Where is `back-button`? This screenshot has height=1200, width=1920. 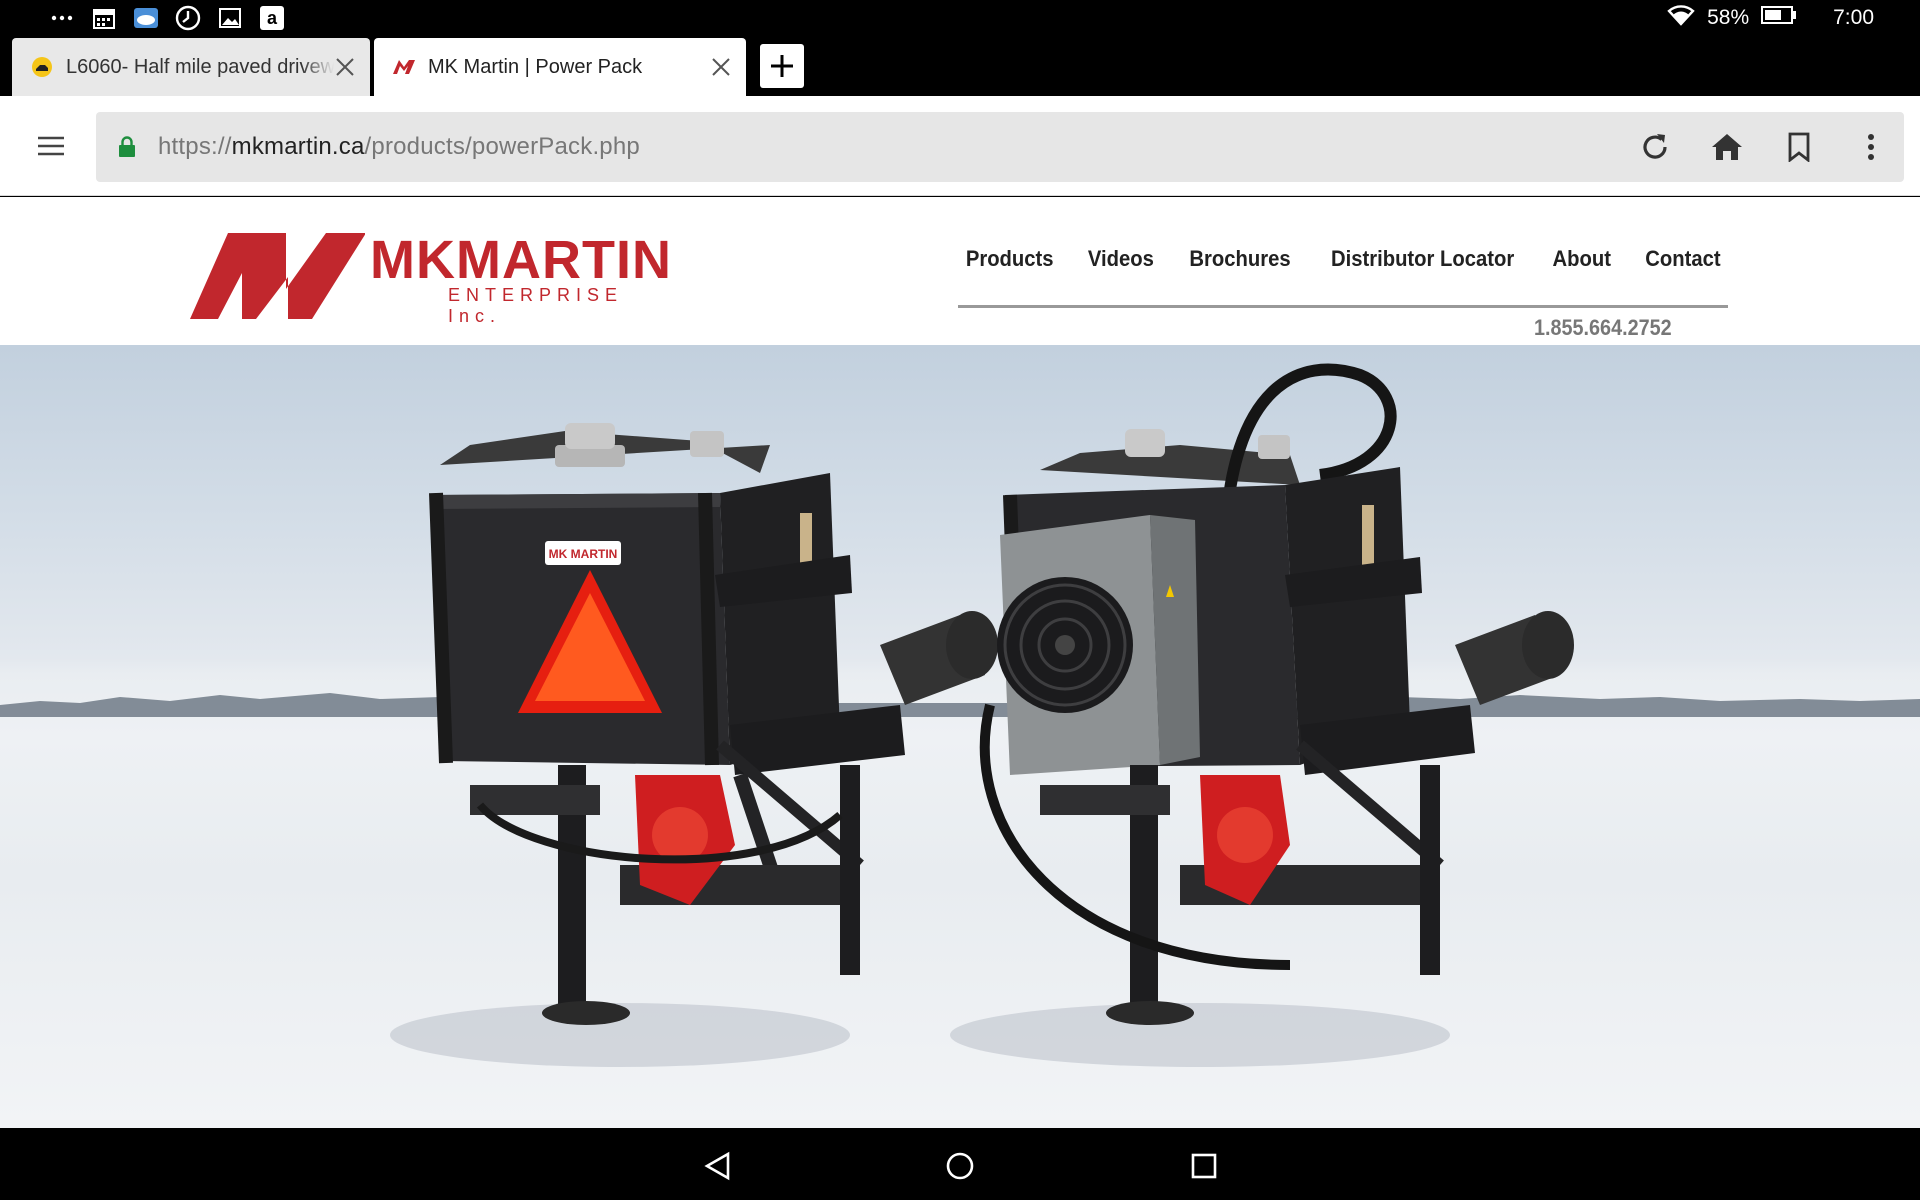
back-button is located at coordinates (718, 1166).